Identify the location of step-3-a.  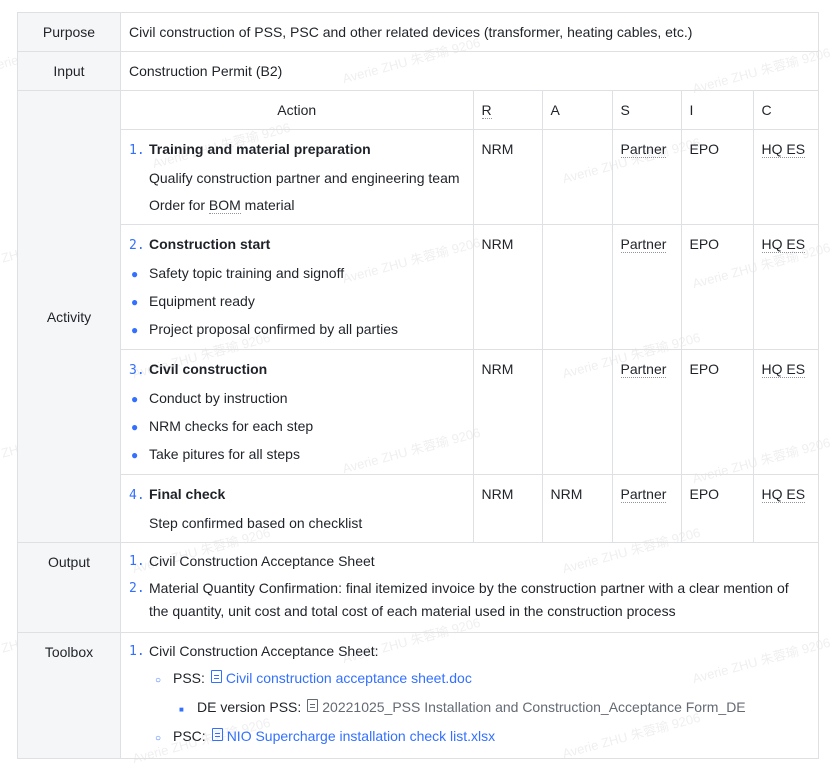
(577, 412).